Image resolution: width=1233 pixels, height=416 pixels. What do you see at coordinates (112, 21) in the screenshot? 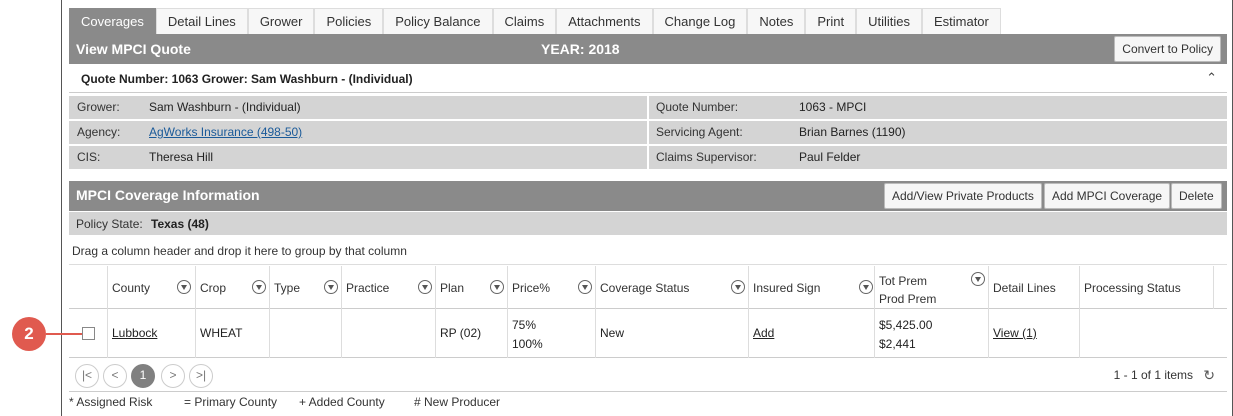
I see `tab-coverages: Coverages` at bounding box center [112, 21].